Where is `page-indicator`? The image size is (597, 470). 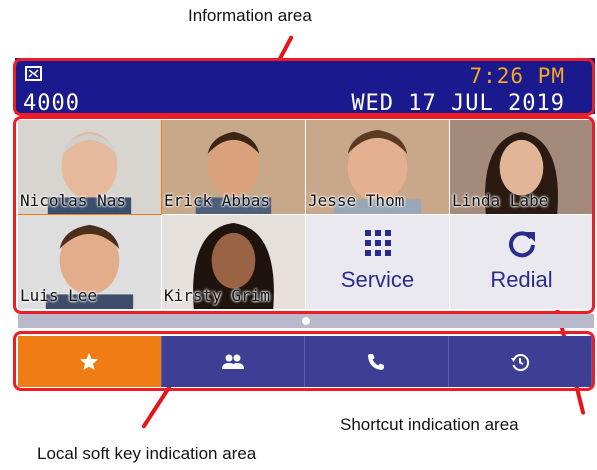 page-indicator is located at coordinates (306, 321).